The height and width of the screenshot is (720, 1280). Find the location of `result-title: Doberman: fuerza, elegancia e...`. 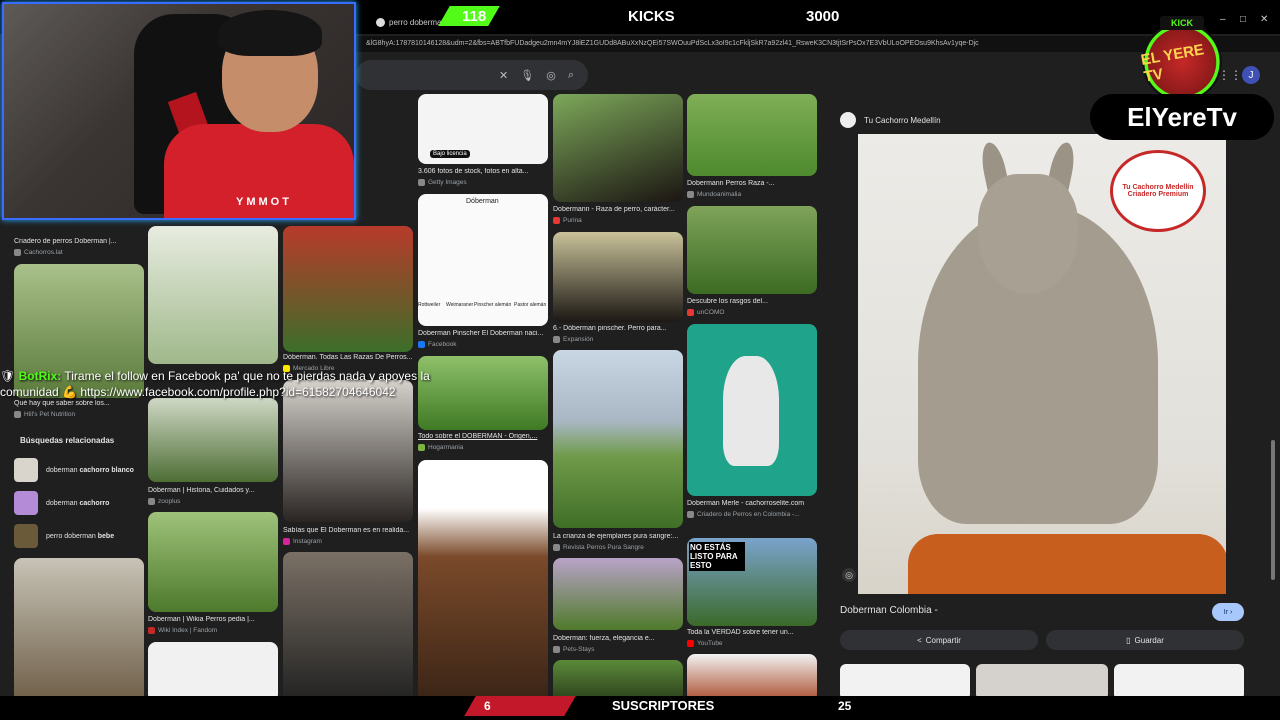

result-title: Doberman: fuerza, elegancia e... is located at coordinates (618, 638).